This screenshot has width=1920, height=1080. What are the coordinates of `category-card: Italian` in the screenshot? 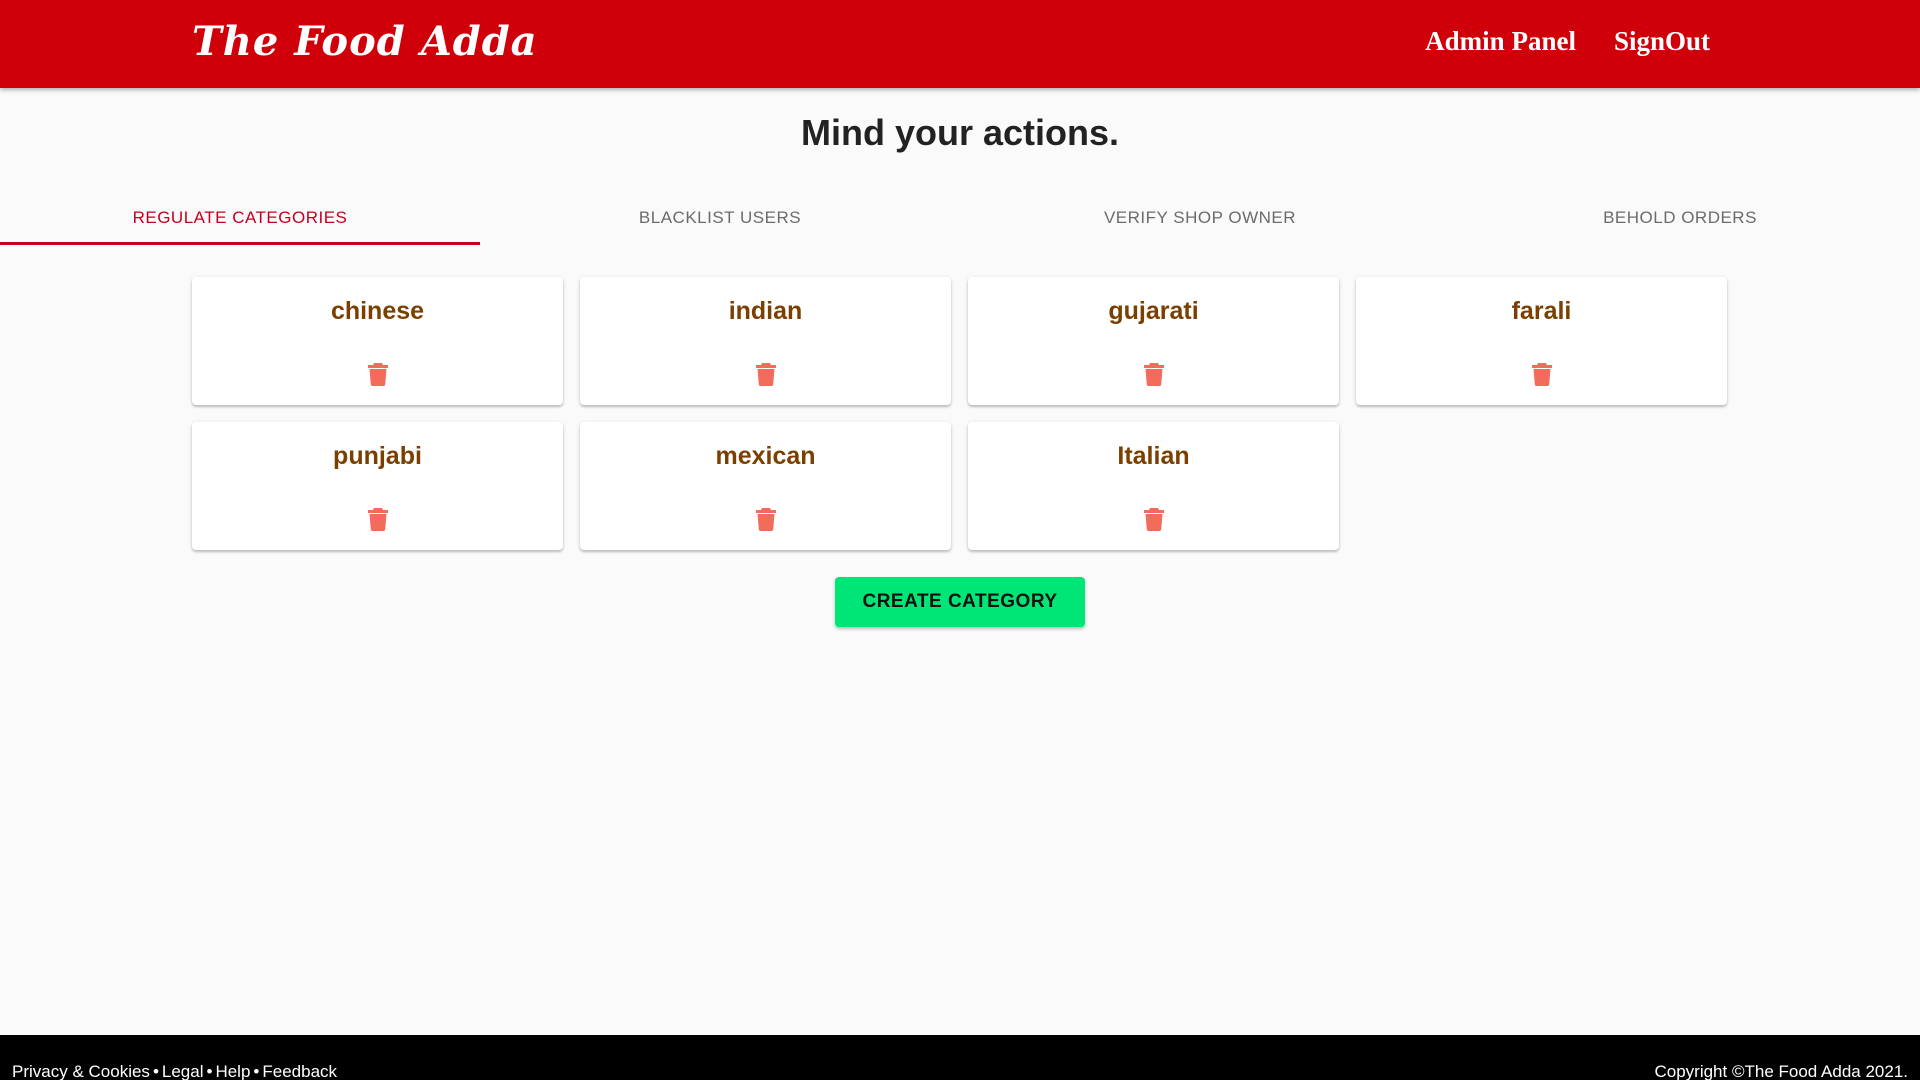 It's located at (1153, 486).